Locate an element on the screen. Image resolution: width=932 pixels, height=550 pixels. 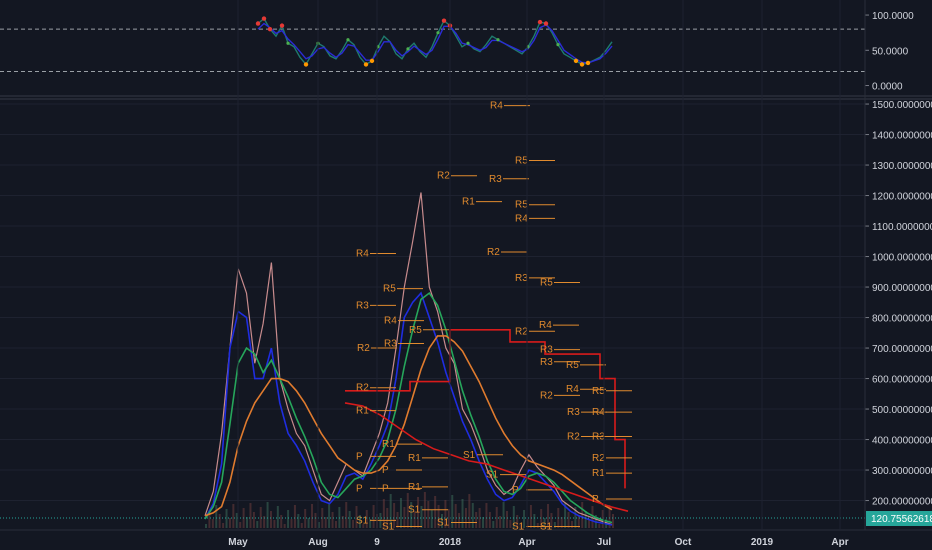
oscillator-panel: 100.0000 50.0000 0.0000 is located at coordinates (457, 52).